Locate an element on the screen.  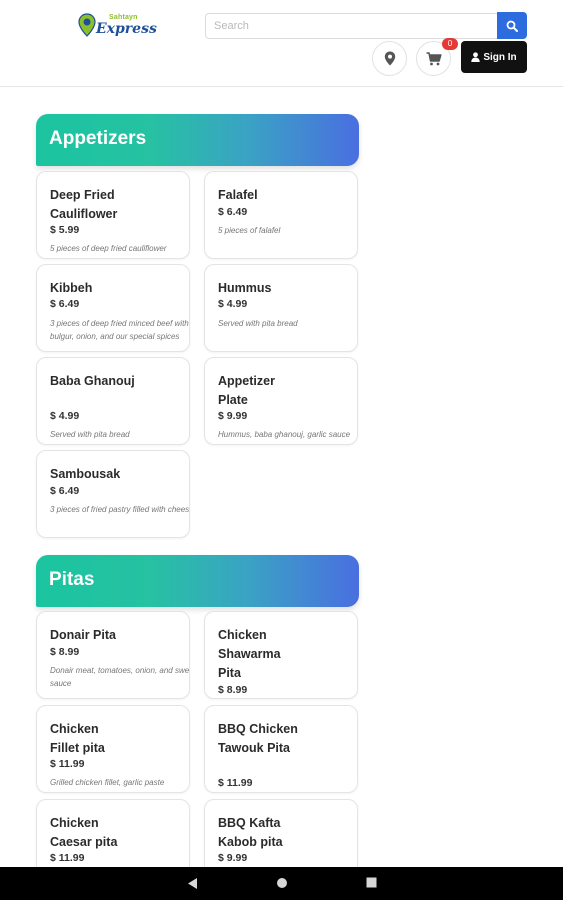
search-button is located at coordinates (512, 25).